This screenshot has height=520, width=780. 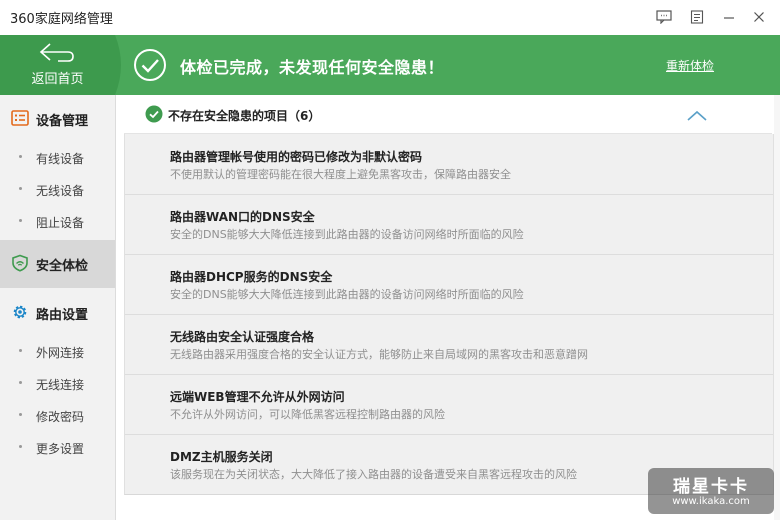 I want to click on scan-result-message: 体检已完成，未发现任何安全隐患！, so click(x=312, y=67).